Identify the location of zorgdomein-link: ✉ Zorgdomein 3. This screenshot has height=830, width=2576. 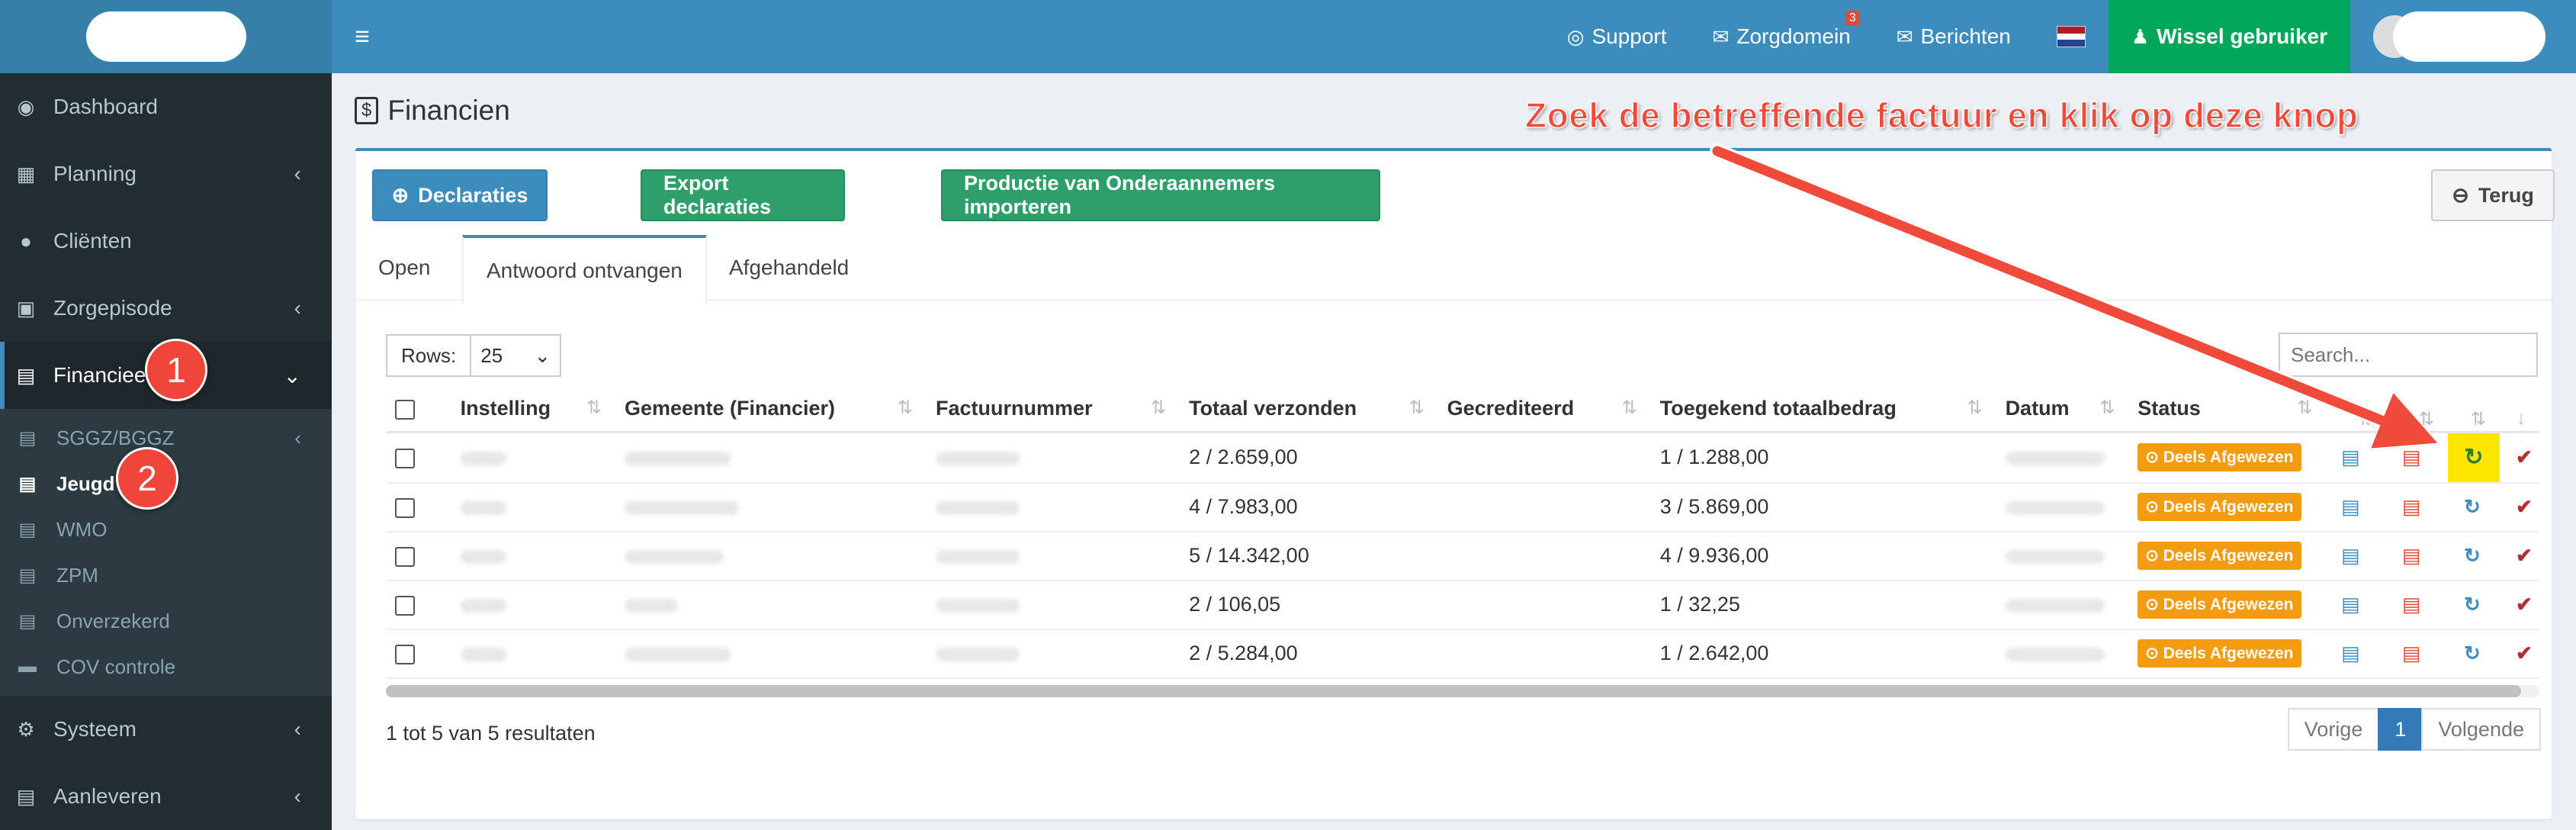
(1782, 36).